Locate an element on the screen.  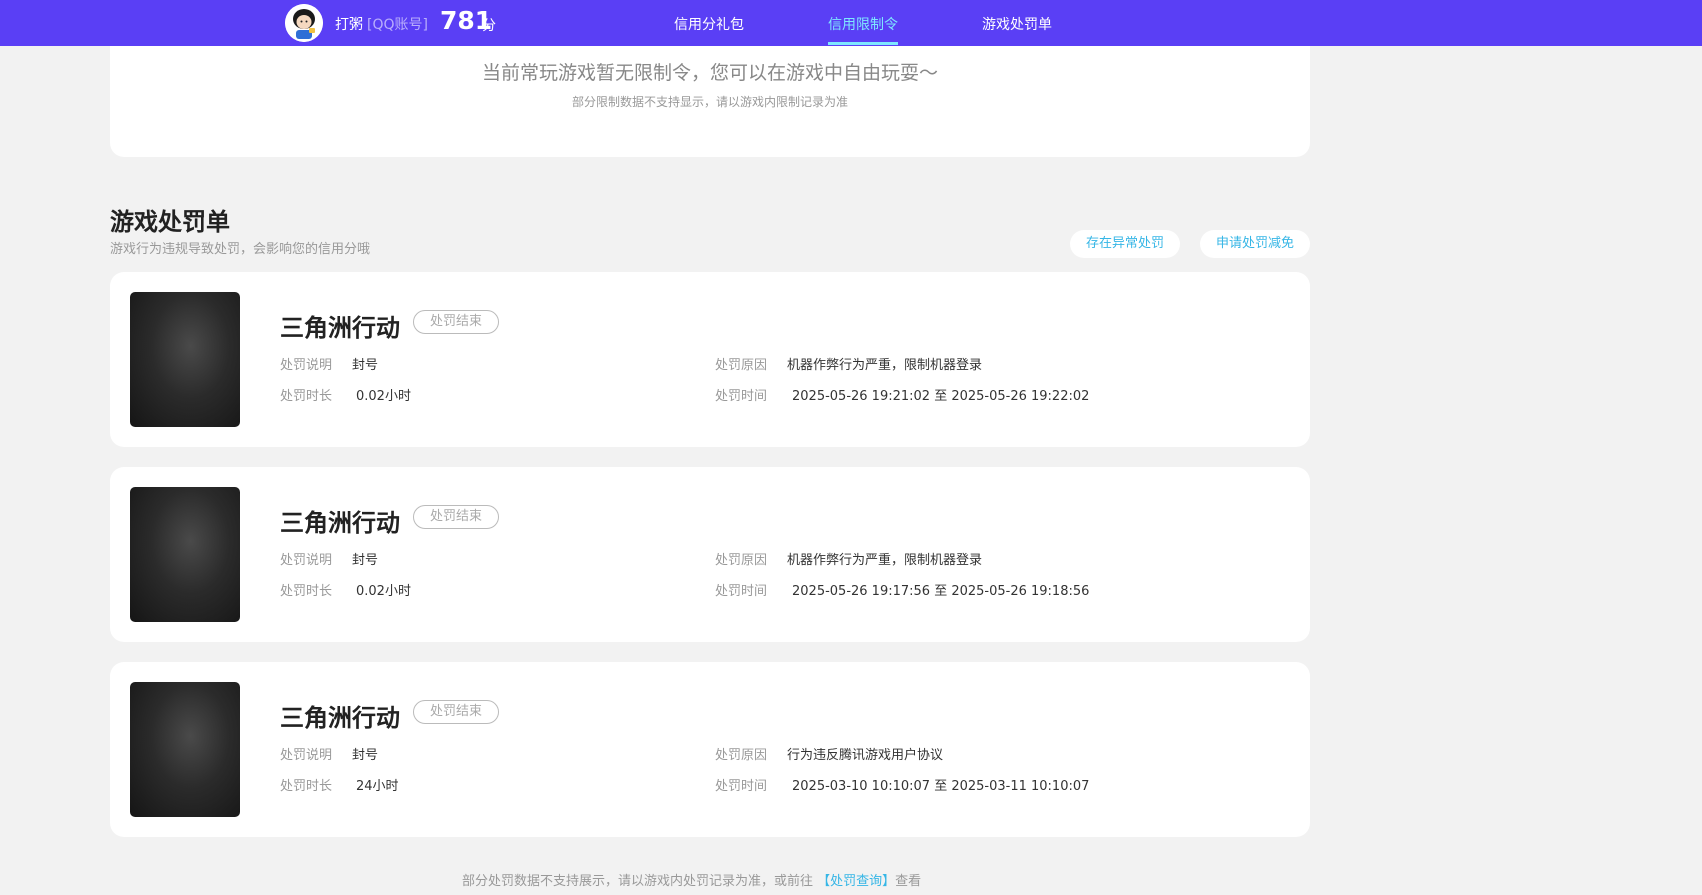
tab-credit-restriction: 信用限制令 is located at coordinates (863, 24).